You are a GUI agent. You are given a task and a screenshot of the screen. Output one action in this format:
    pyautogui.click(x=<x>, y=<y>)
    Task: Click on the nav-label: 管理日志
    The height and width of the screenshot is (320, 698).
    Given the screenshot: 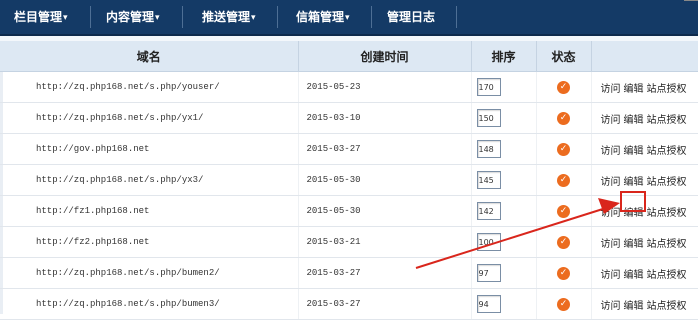 What is the action you would take?
    pyautogui.click(x=411, y=17)
    